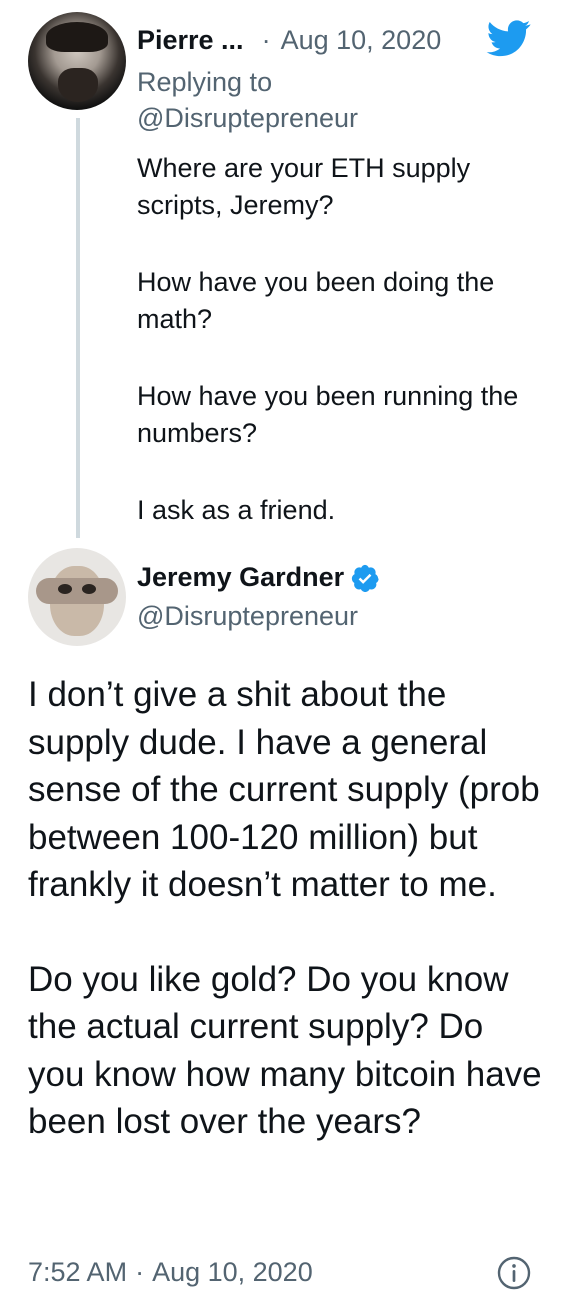 The height and width of the screenshot is (1312, 562). Describe the element at coordinates (78, 1272) in the screenshot. I see `tweet-time: 7:52 AM` at that location.